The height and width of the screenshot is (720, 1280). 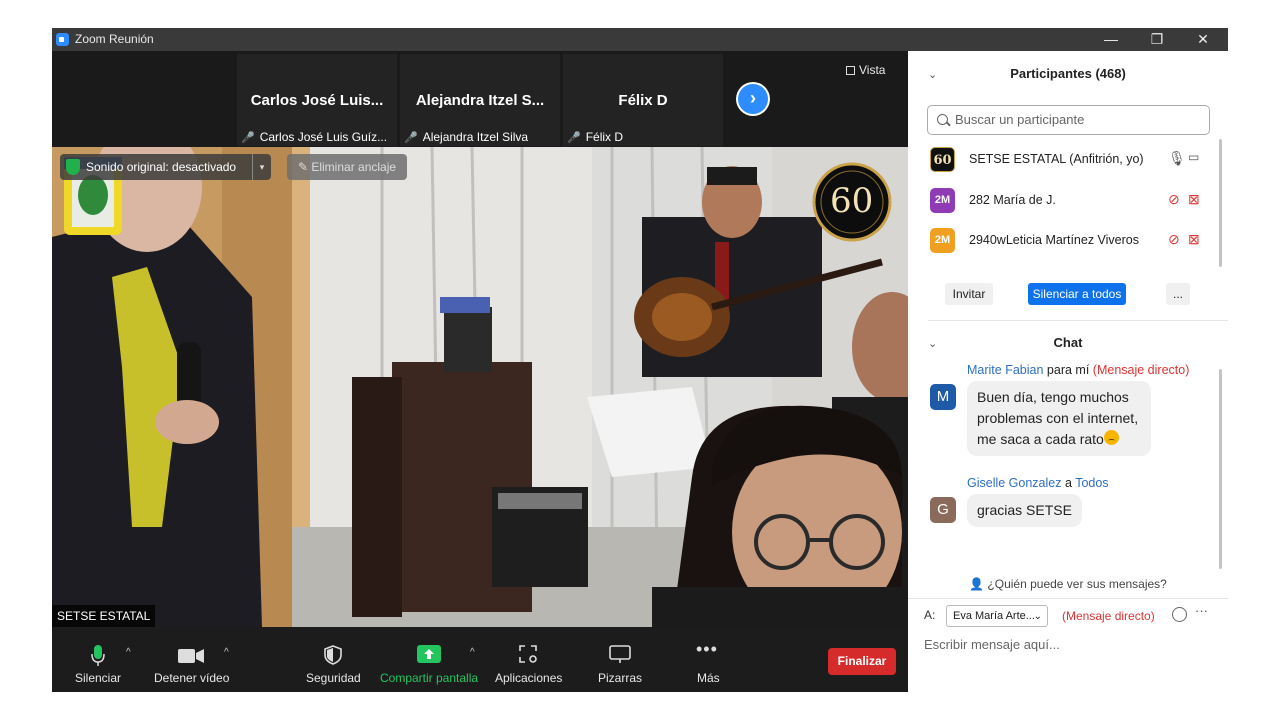 I want to click on zoom-app-icon, so click(x=62, y=39).